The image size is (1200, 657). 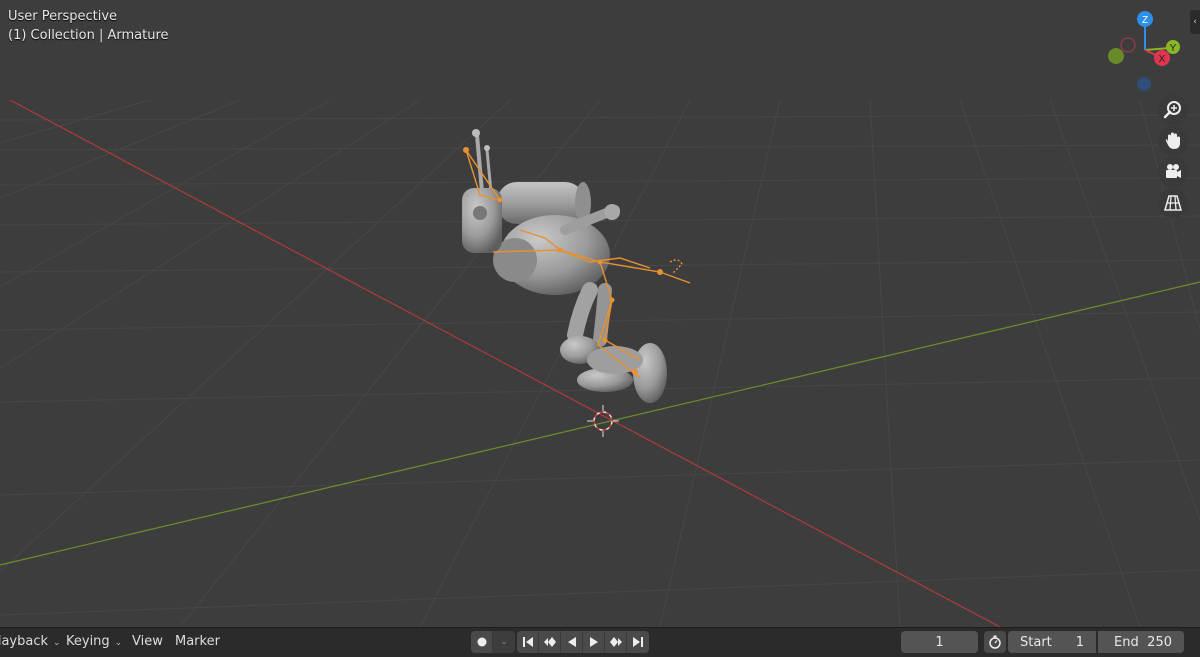 I want to click on timeline-header: Playback ⌄ Keying ⌄ View Marker ⌄ 1, so click(x=600, y=642).